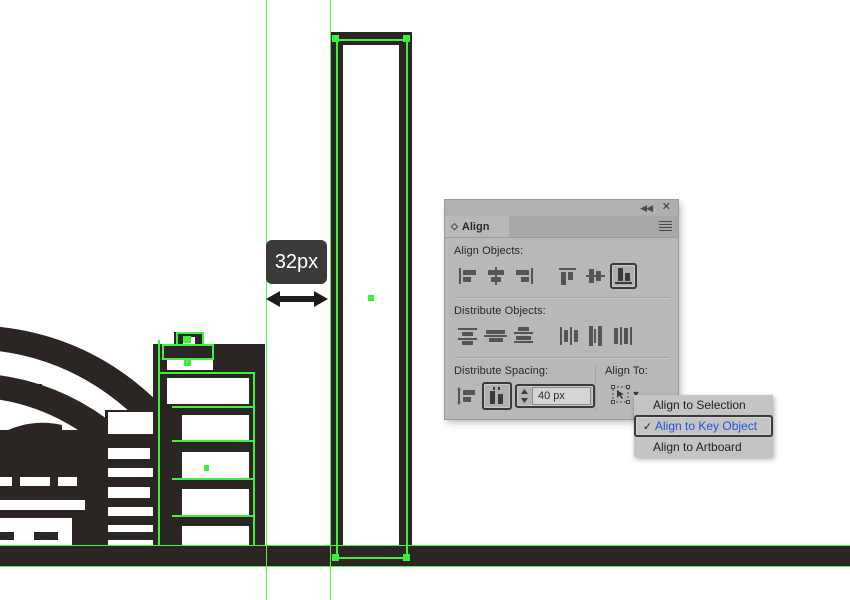  What do you see at coordinates (646, 208) in the screenshot?
I see `collapse-panel-icon: ◀◀` at bounding box center [646, 208].